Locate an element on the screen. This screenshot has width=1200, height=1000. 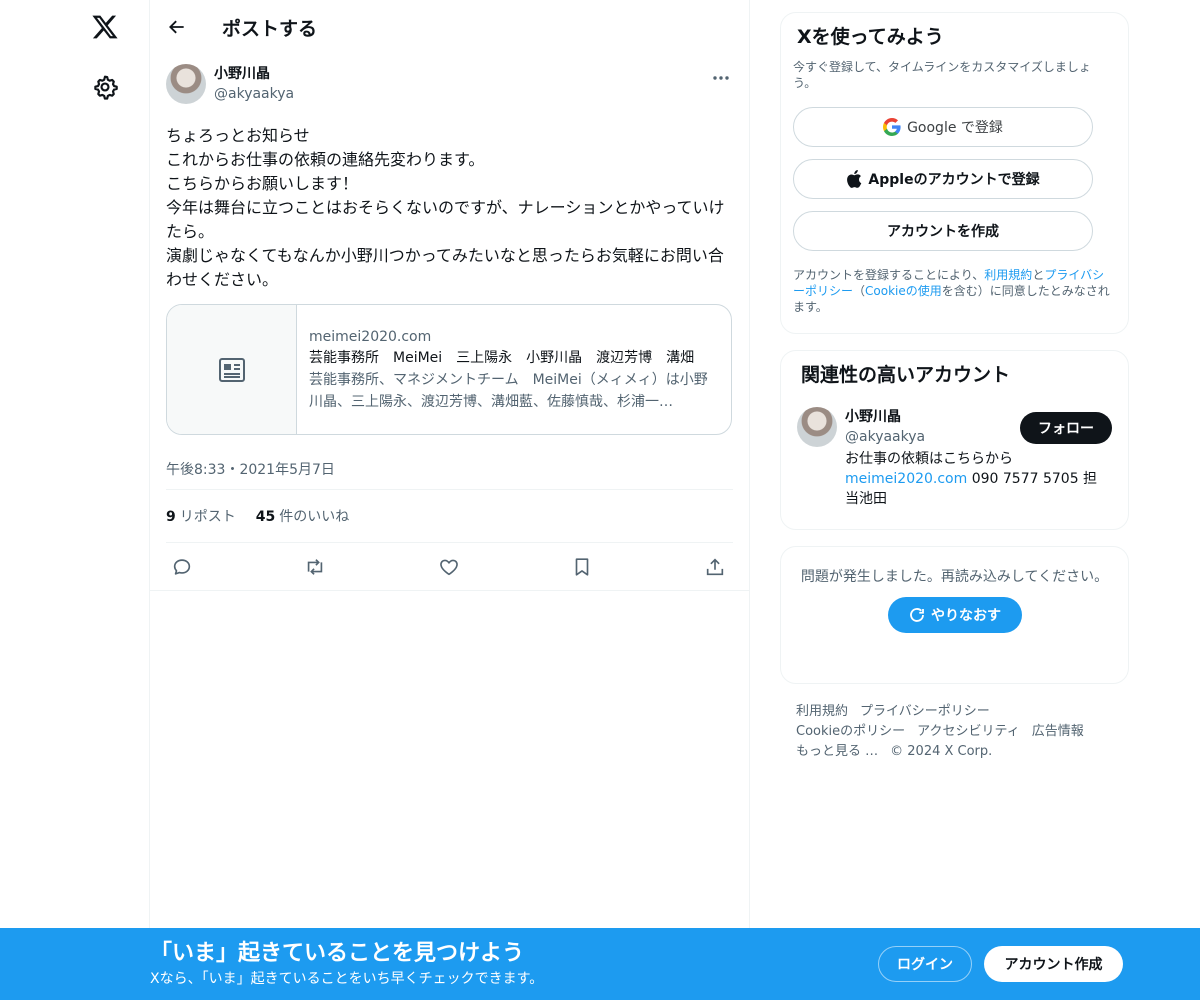
retry-button: やりなおす is located at coordinates (954, 615).